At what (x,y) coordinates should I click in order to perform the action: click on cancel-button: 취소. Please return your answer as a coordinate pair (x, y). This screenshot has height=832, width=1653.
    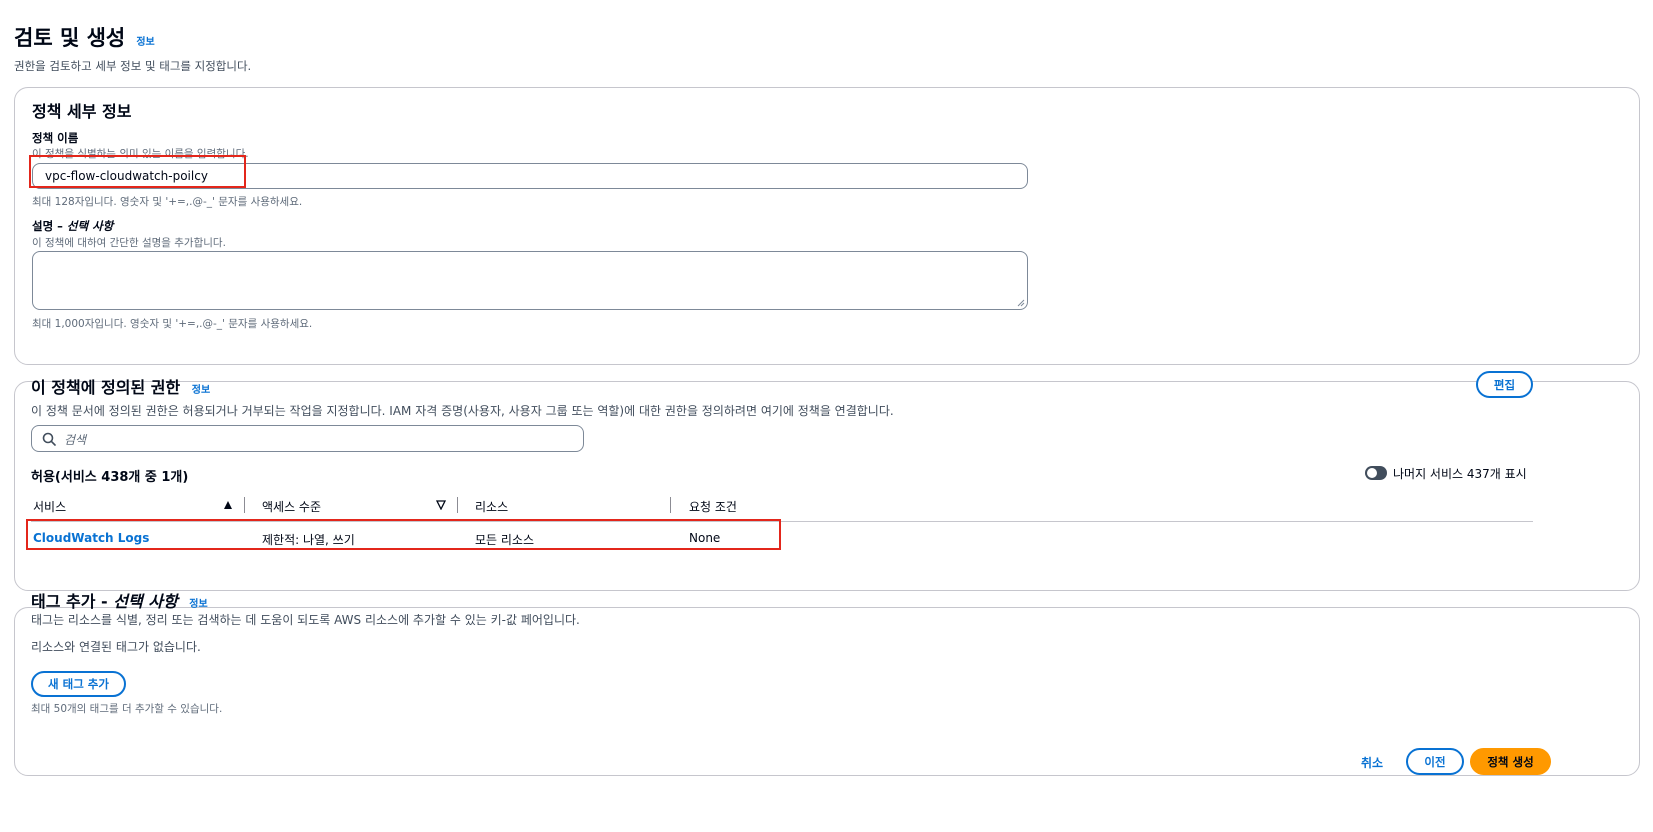
    Looking at the image, I should click on (1372, 762).